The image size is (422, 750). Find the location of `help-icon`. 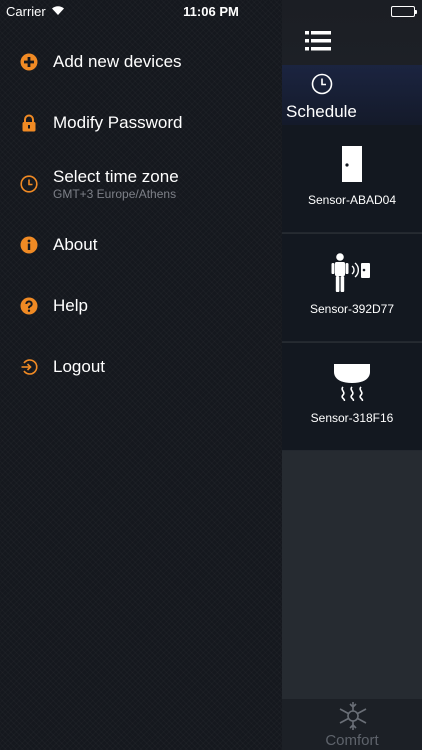

help-icon is located at coordinates (29, 306).